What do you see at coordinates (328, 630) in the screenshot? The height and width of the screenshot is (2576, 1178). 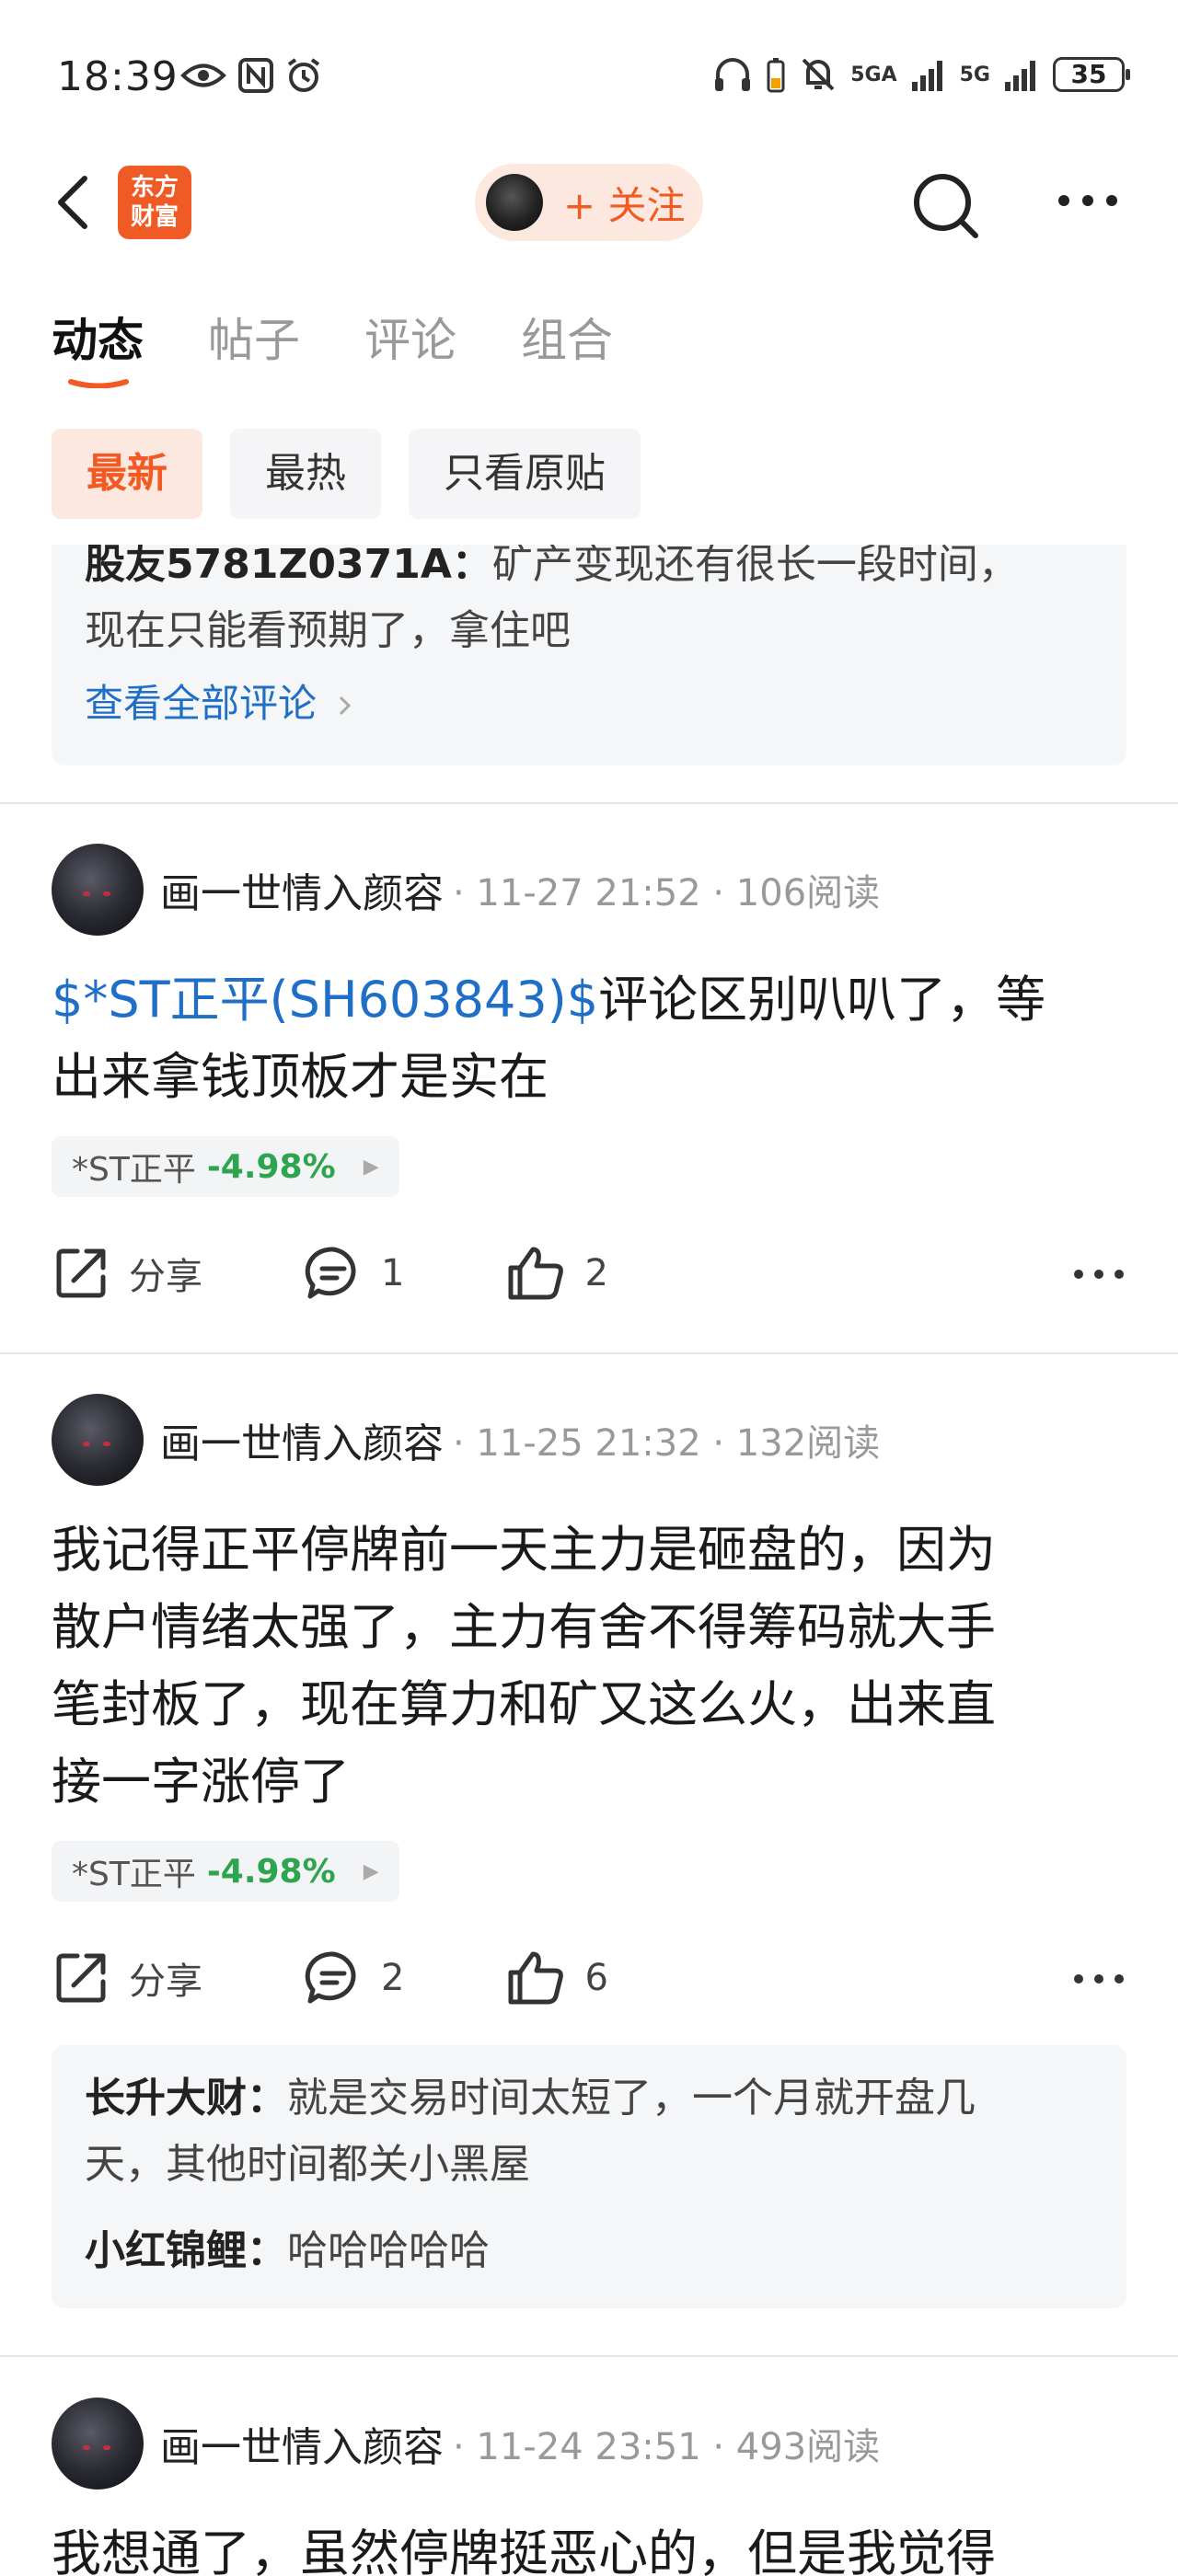 I see `comment-text-line2: 现在只能看预期了，拿住吧` at bounding box center [328, 630].